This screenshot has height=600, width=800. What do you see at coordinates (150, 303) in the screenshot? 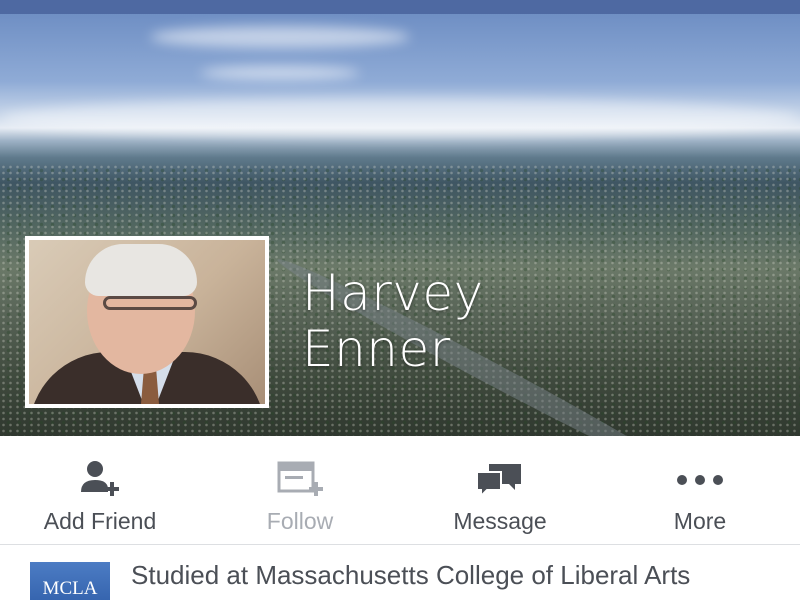
I see `photo-glasses` at bounding box center [150, 303].